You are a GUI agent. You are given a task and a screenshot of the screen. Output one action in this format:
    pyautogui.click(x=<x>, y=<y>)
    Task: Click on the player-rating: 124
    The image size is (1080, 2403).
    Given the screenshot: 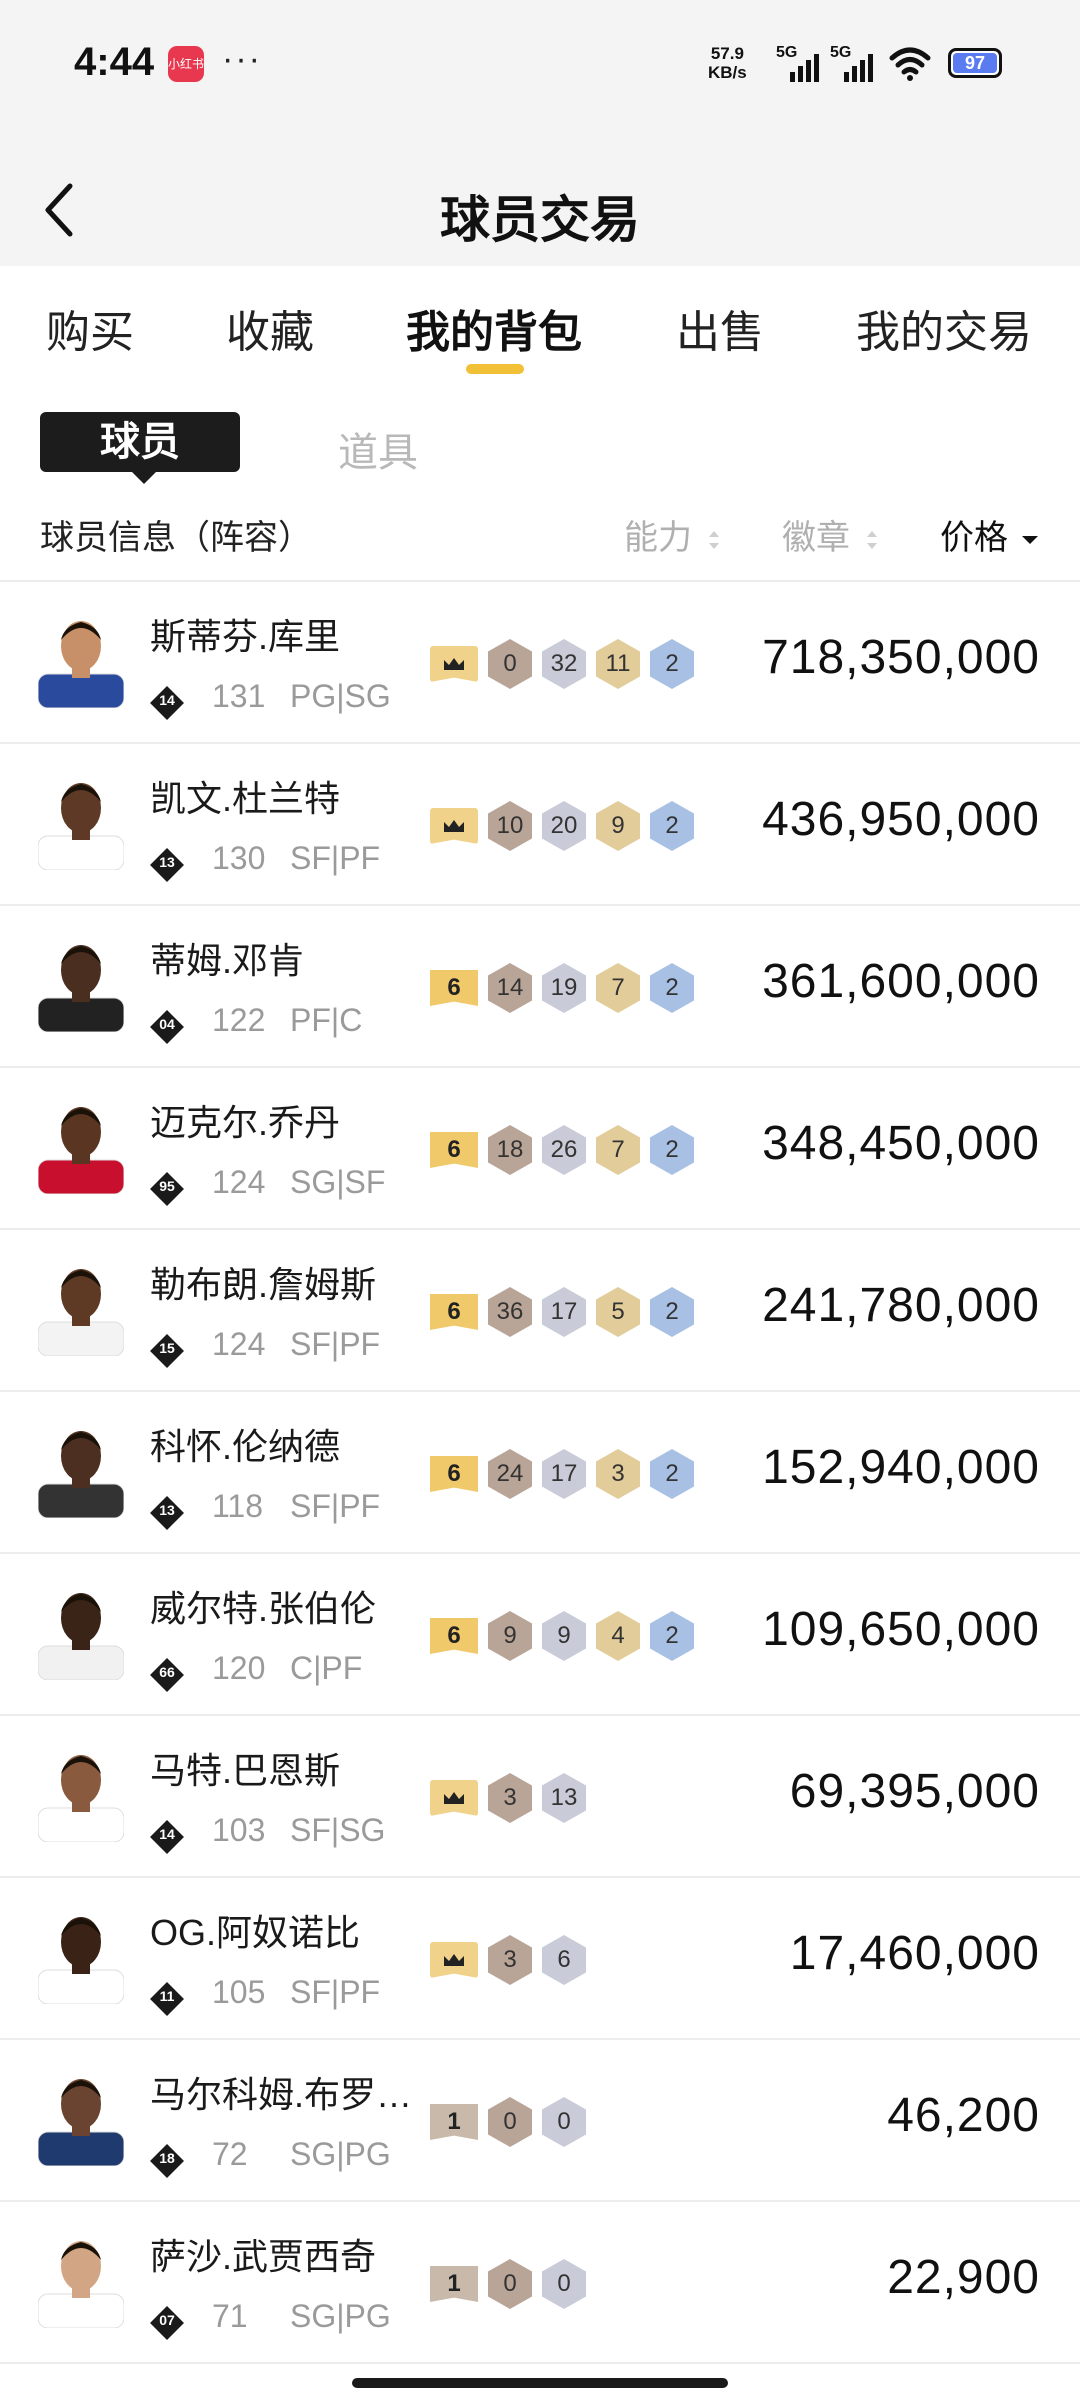 What is the action you would take?
    pyautogui.click(x=239, y=1344)
    